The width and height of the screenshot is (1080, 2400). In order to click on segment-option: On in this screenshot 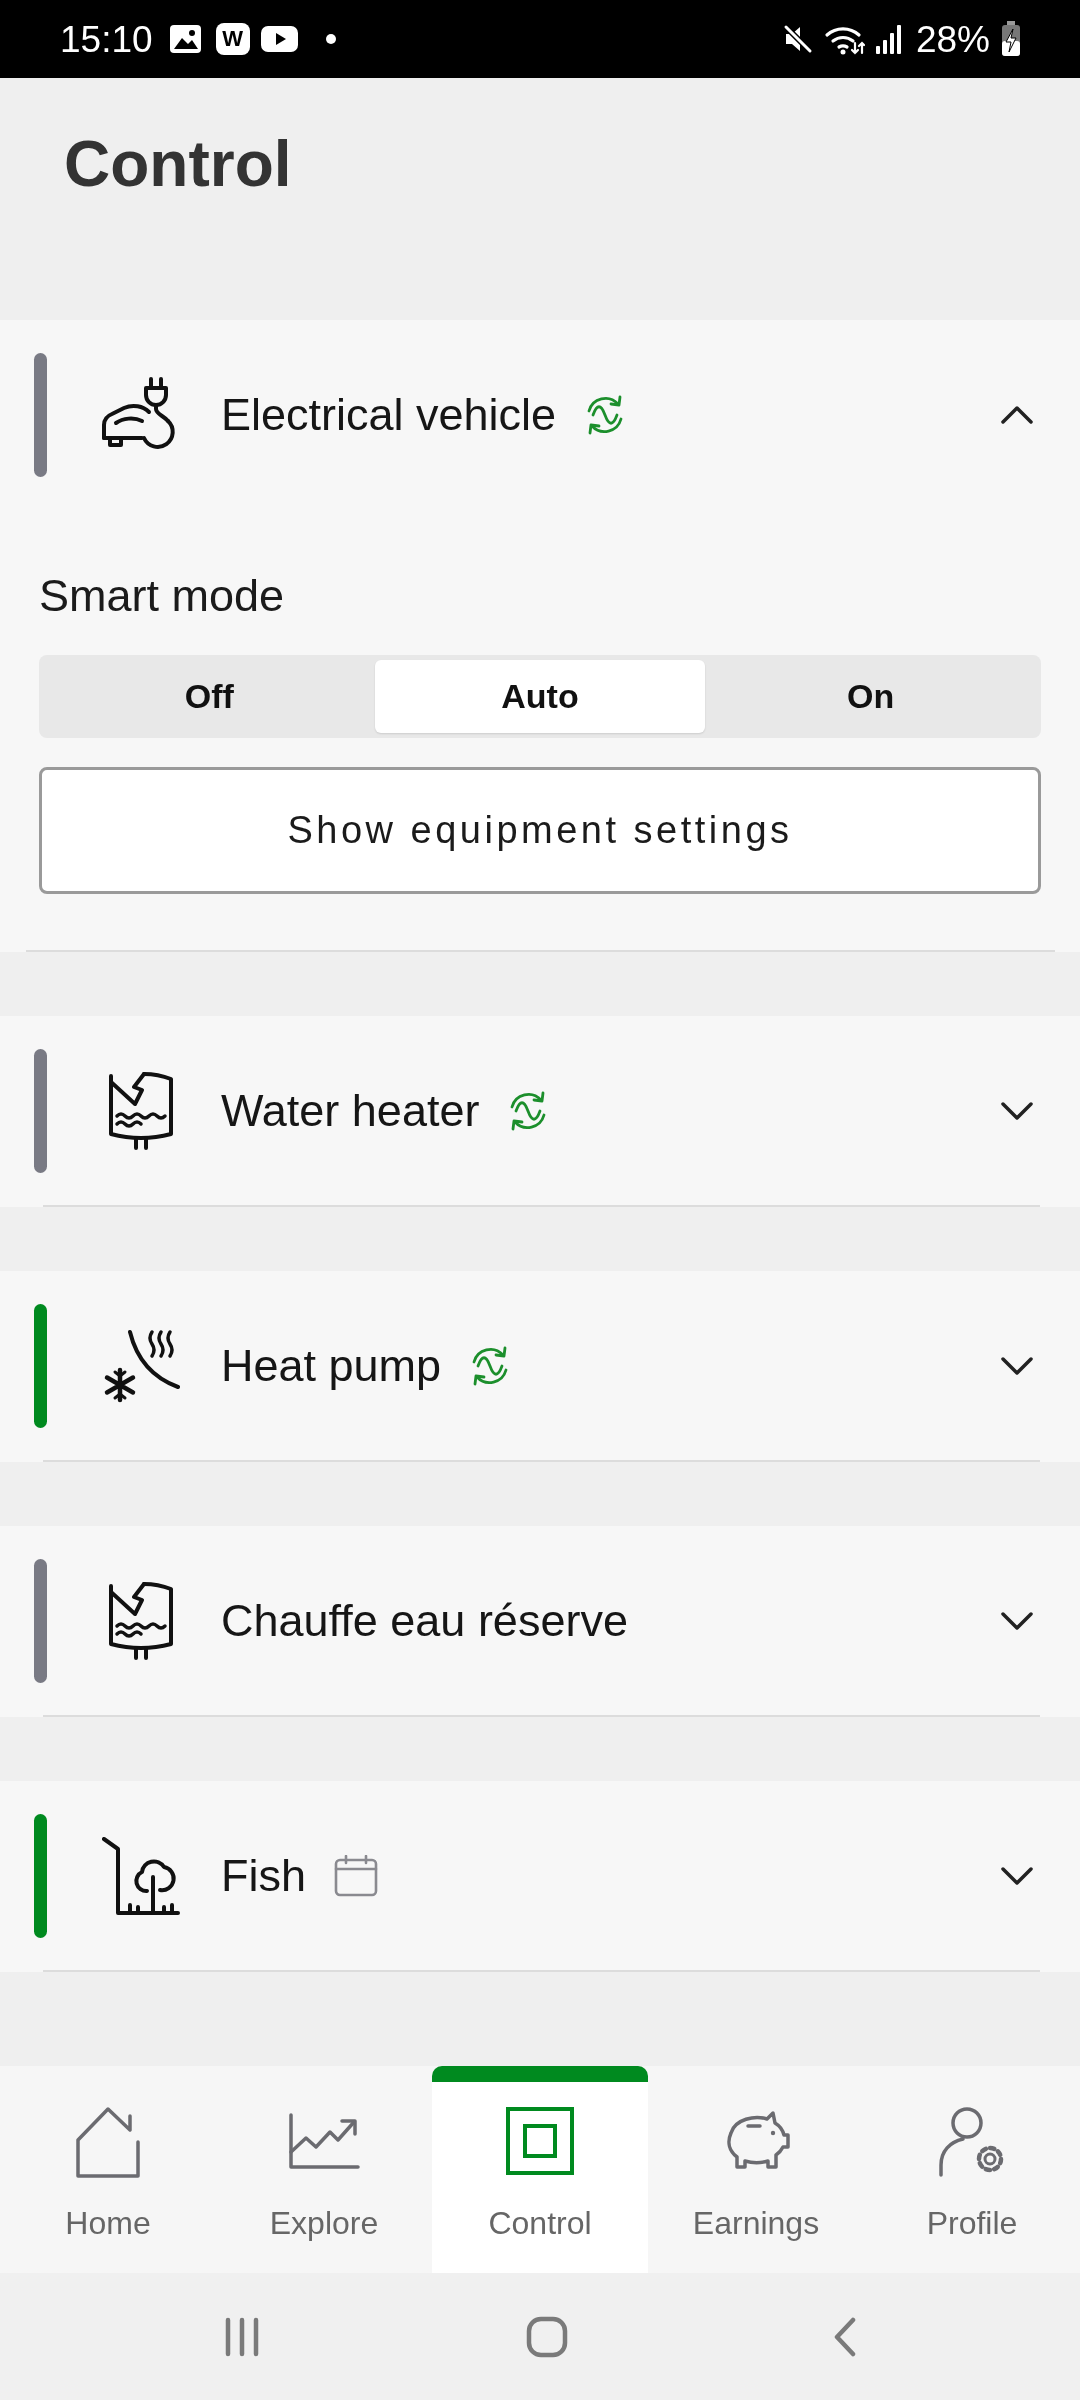, I will do `click(870, 696)`.